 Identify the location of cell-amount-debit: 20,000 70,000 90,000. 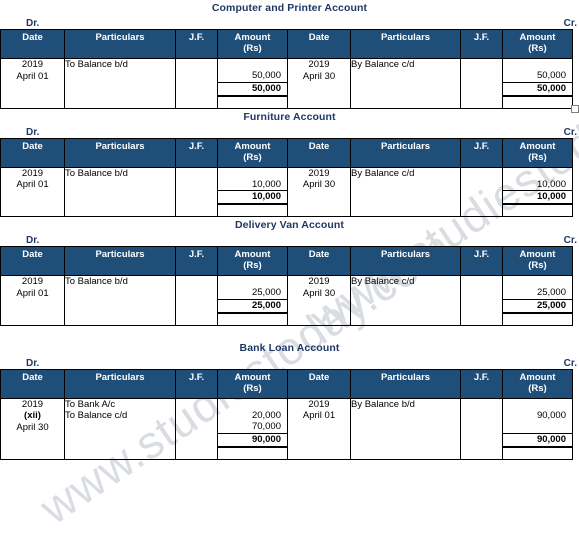
(252, 428).